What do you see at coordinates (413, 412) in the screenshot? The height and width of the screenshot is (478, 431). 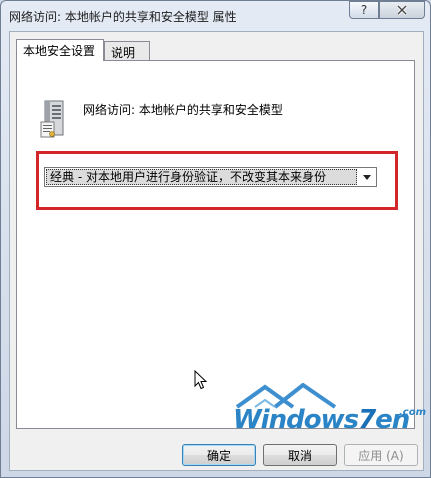 I see `watermark-domain: .com` at bounding box center [413, 412].